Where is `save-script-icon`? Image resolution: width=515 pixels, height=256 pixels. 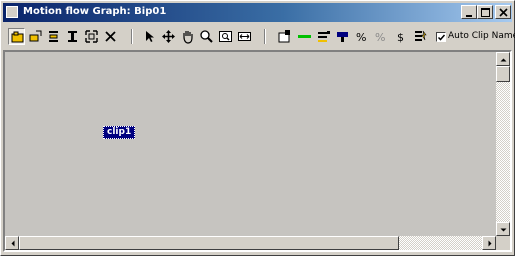 save-script-icon is located at coordinates (421, 35).